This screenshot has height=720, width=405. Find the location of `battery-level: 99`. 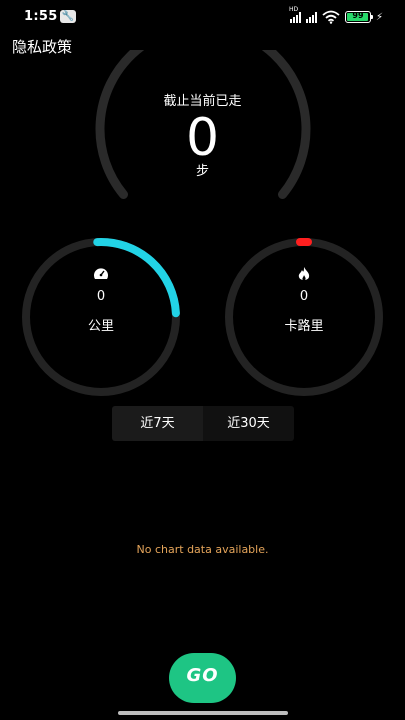

battery-level: 99 is located at coordinates (358, 15).